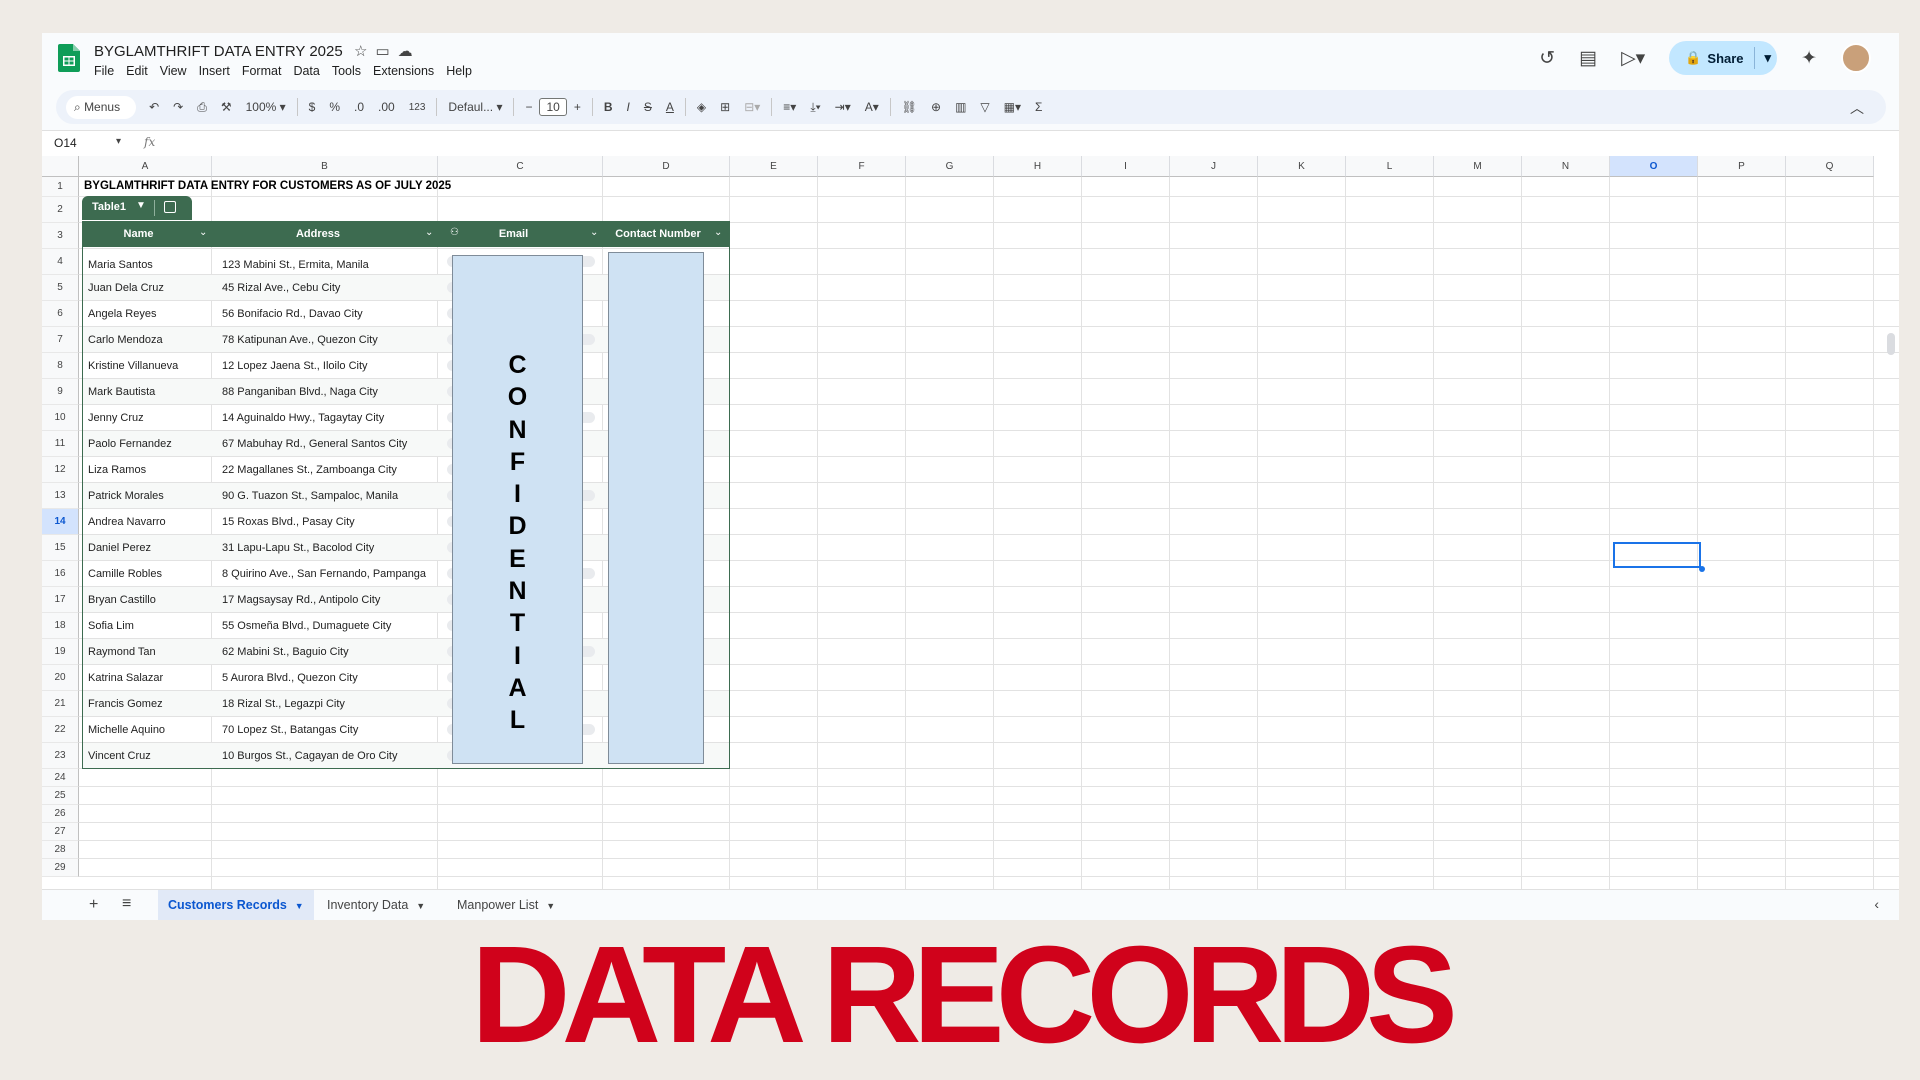  Describe the element at coordinates (520, 166) in the screenshot. I see `column-header-c: C` at that location.